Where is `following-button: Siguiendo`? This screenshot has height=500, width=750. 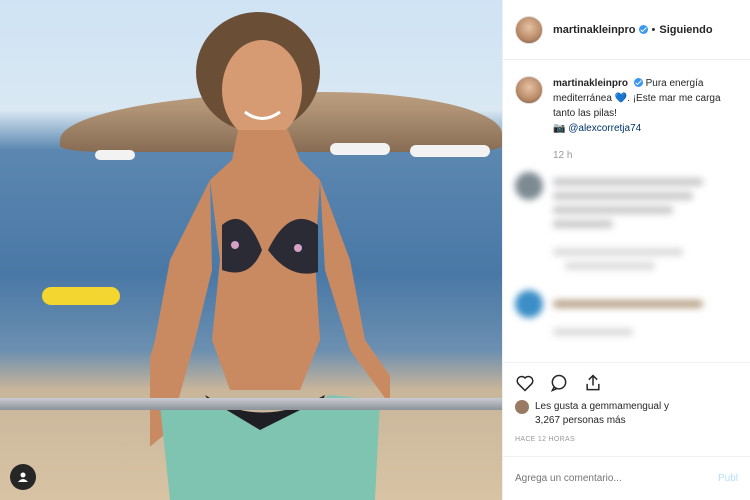
following-button: Siguiendo is located at coordinates (685, 30).